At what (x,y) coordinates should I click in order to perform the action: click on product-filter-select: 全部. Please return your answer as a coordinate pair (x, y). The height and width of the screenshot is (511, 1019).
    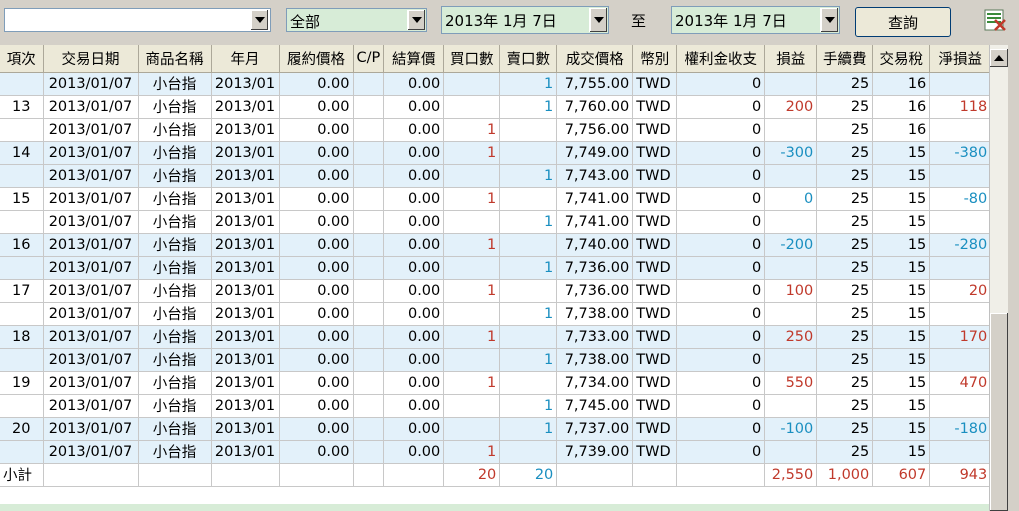
    Looking at the image, I should click on (356, 20).